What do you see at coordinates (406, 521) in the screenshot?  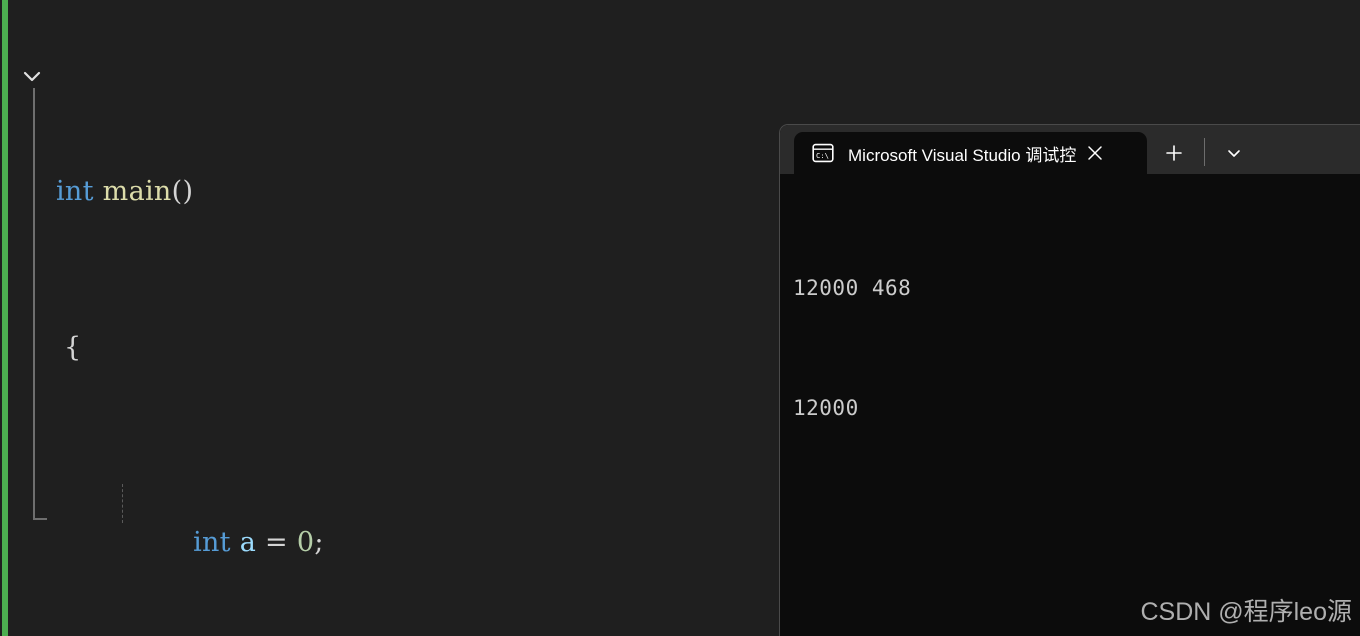 I see `code-line: int a = 0;` at bounding box center [406, 521].